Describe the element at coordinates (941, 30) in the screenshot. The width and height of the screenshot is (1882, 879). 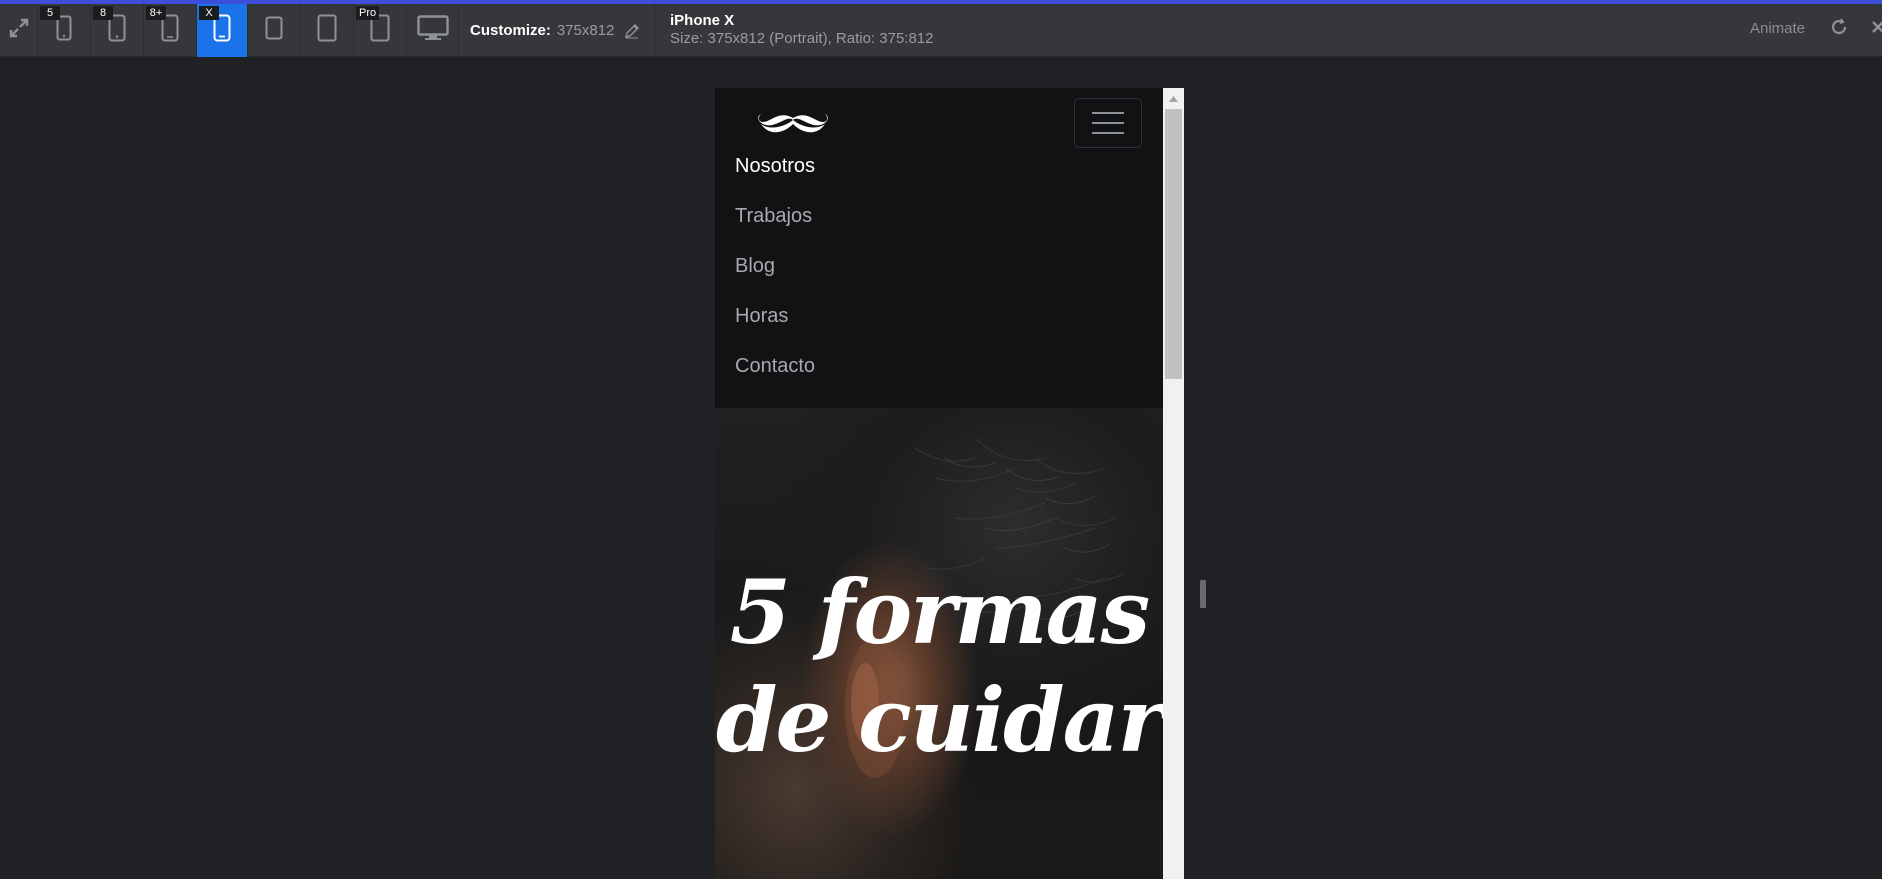
I see `device-toolbar: 5 8 8+ X Pro` at that location.